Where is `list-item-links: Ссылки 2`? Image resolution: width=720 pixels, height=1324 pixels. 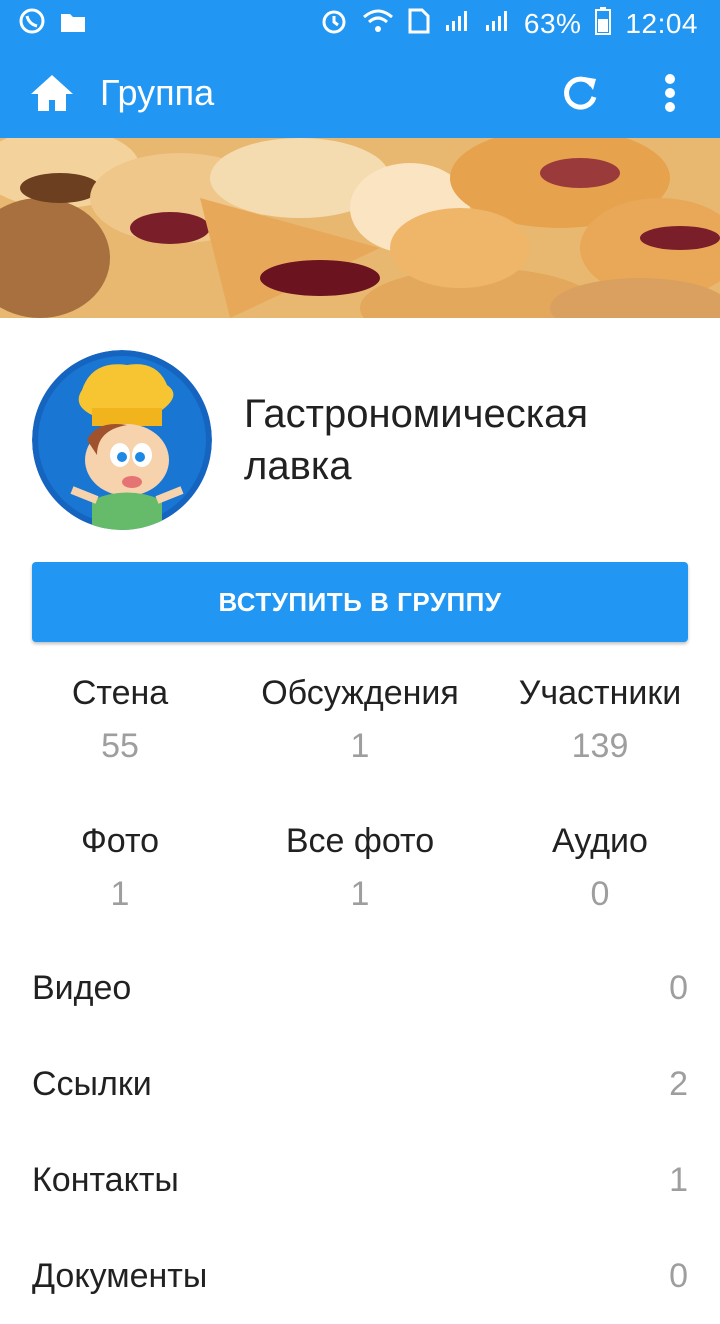
list-item-links: Ссылки 2 is located at coordinates (360, 1084).